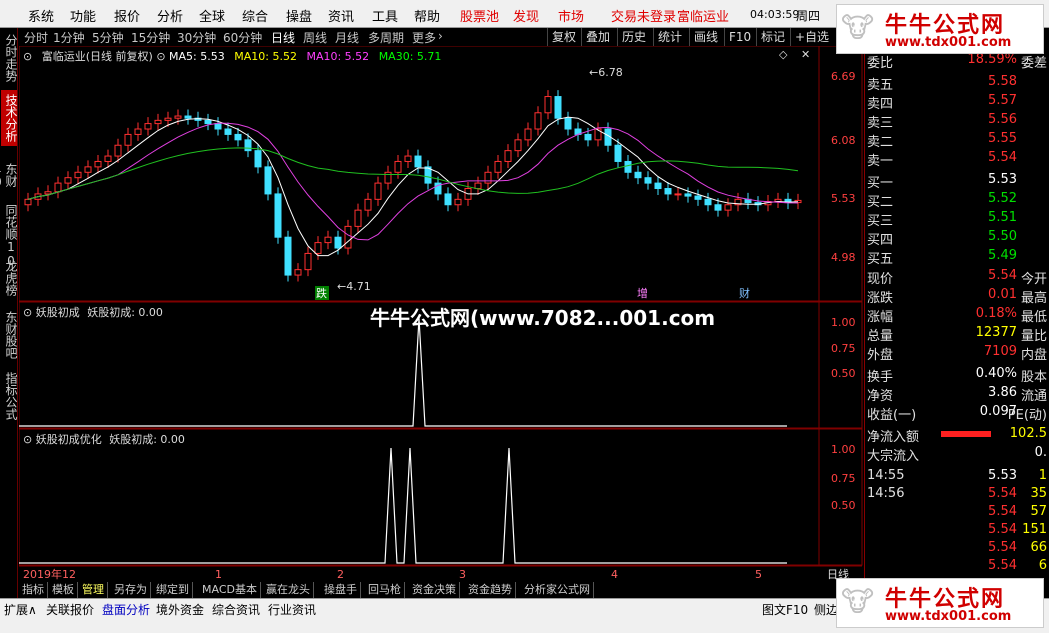 Image resolution: width=1049 pixels, height=633 pixels. I want to click on menu-stock-pool: 股票池, so click(479, 15).